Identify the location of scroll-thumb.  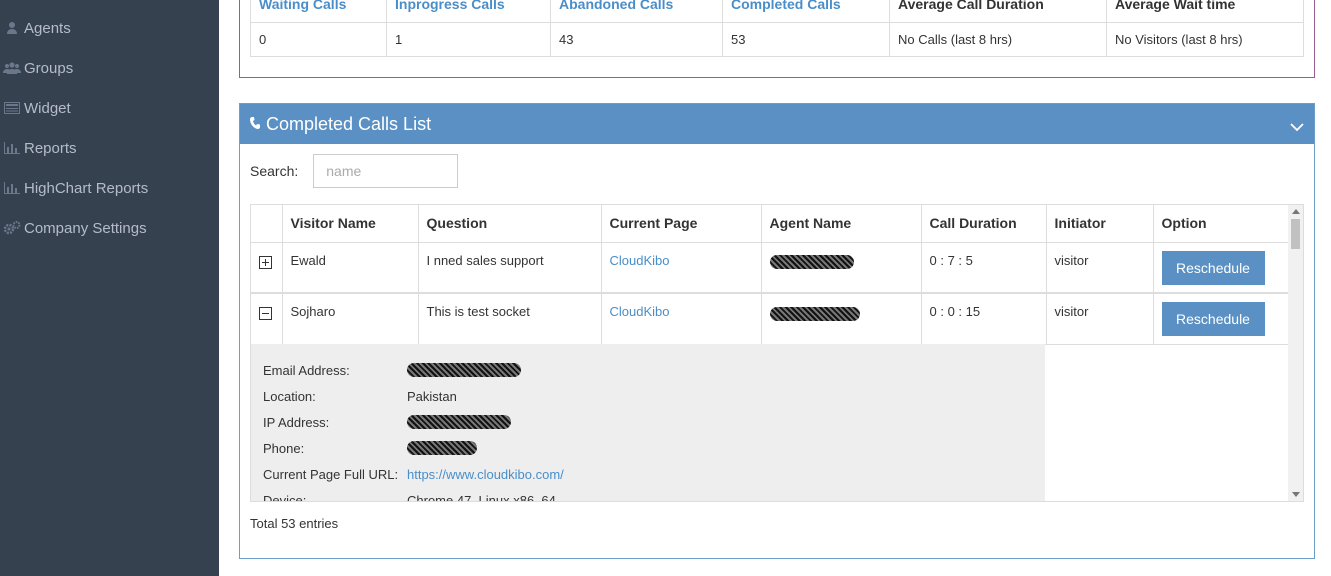
(1295, 234).